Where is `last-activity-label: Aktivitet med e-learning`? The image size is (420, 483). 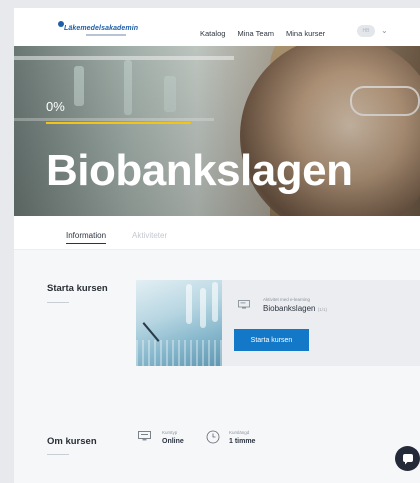 last-activity-label: Aktivitet med e-learning is located at coordinates (287, 299).